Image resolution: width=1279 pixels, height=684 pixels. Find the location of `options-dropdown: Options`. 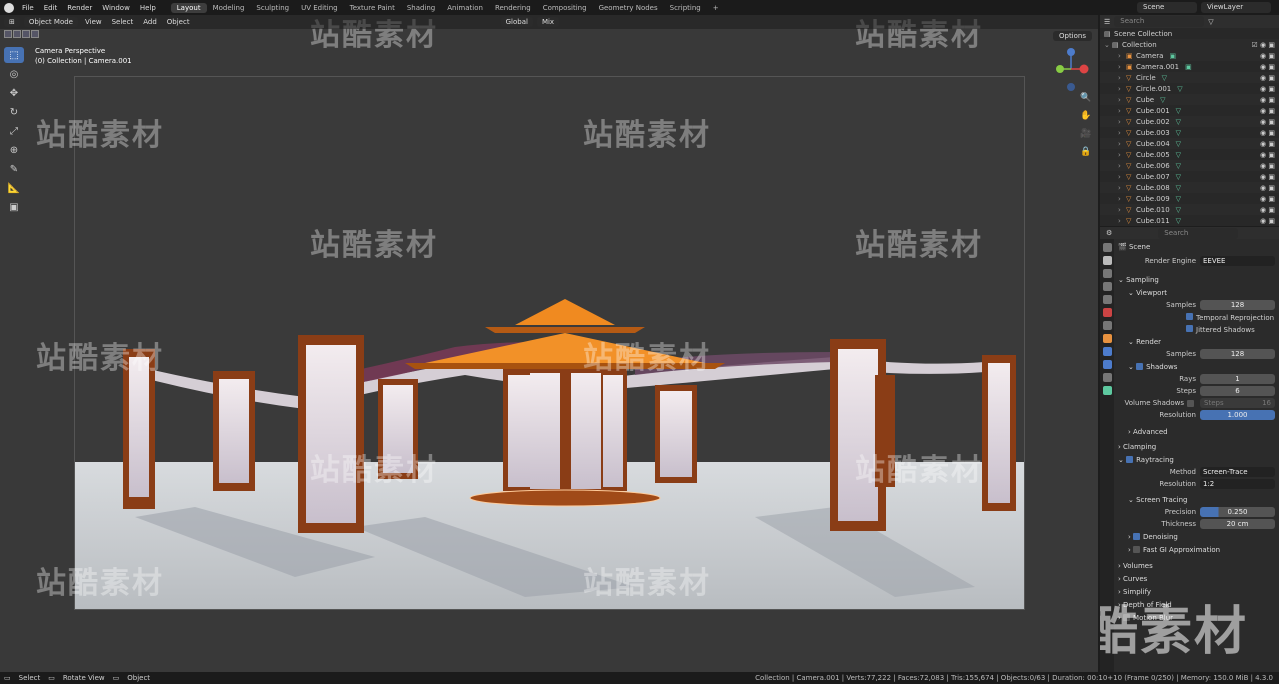

options-dropdown: Options is located at coordinates (1072, 36).